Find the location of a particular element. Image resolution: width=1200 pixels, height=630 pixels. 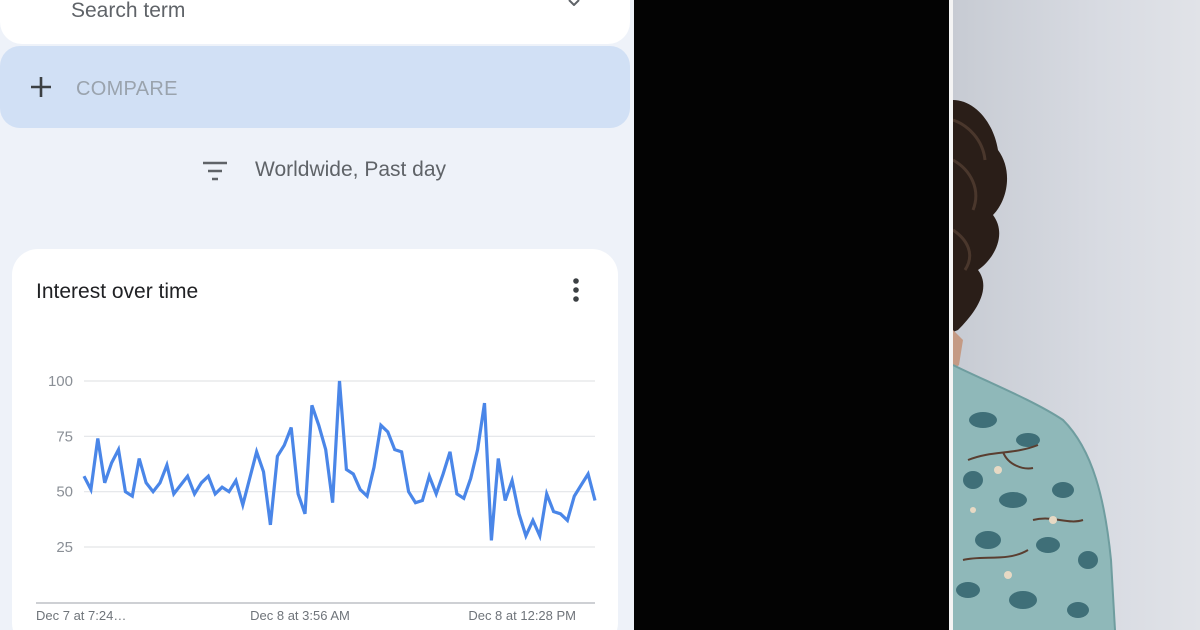

filter-icon is located at coordinates (215, 171).